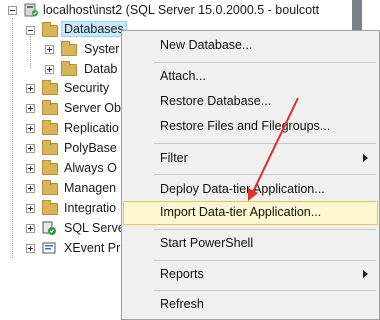  What do you see at coordinates (49, 228) in the screenshot?
I see `agent-icon` at bounding box center [49, 228].